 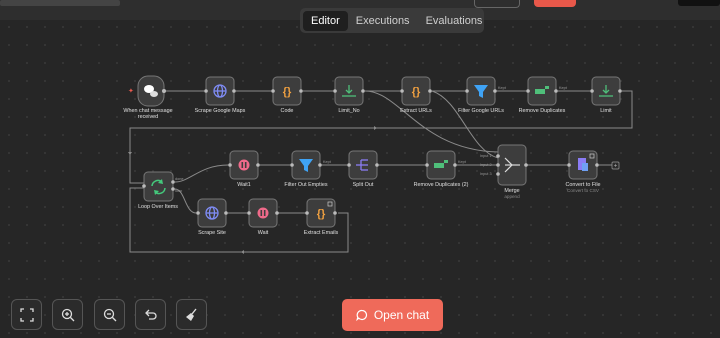 What do you see at coordinates (308, 169) in the screenshot?
I see `filter-out-empties-node: Kept Filter Out Empties` at bounding box center [308, 169].